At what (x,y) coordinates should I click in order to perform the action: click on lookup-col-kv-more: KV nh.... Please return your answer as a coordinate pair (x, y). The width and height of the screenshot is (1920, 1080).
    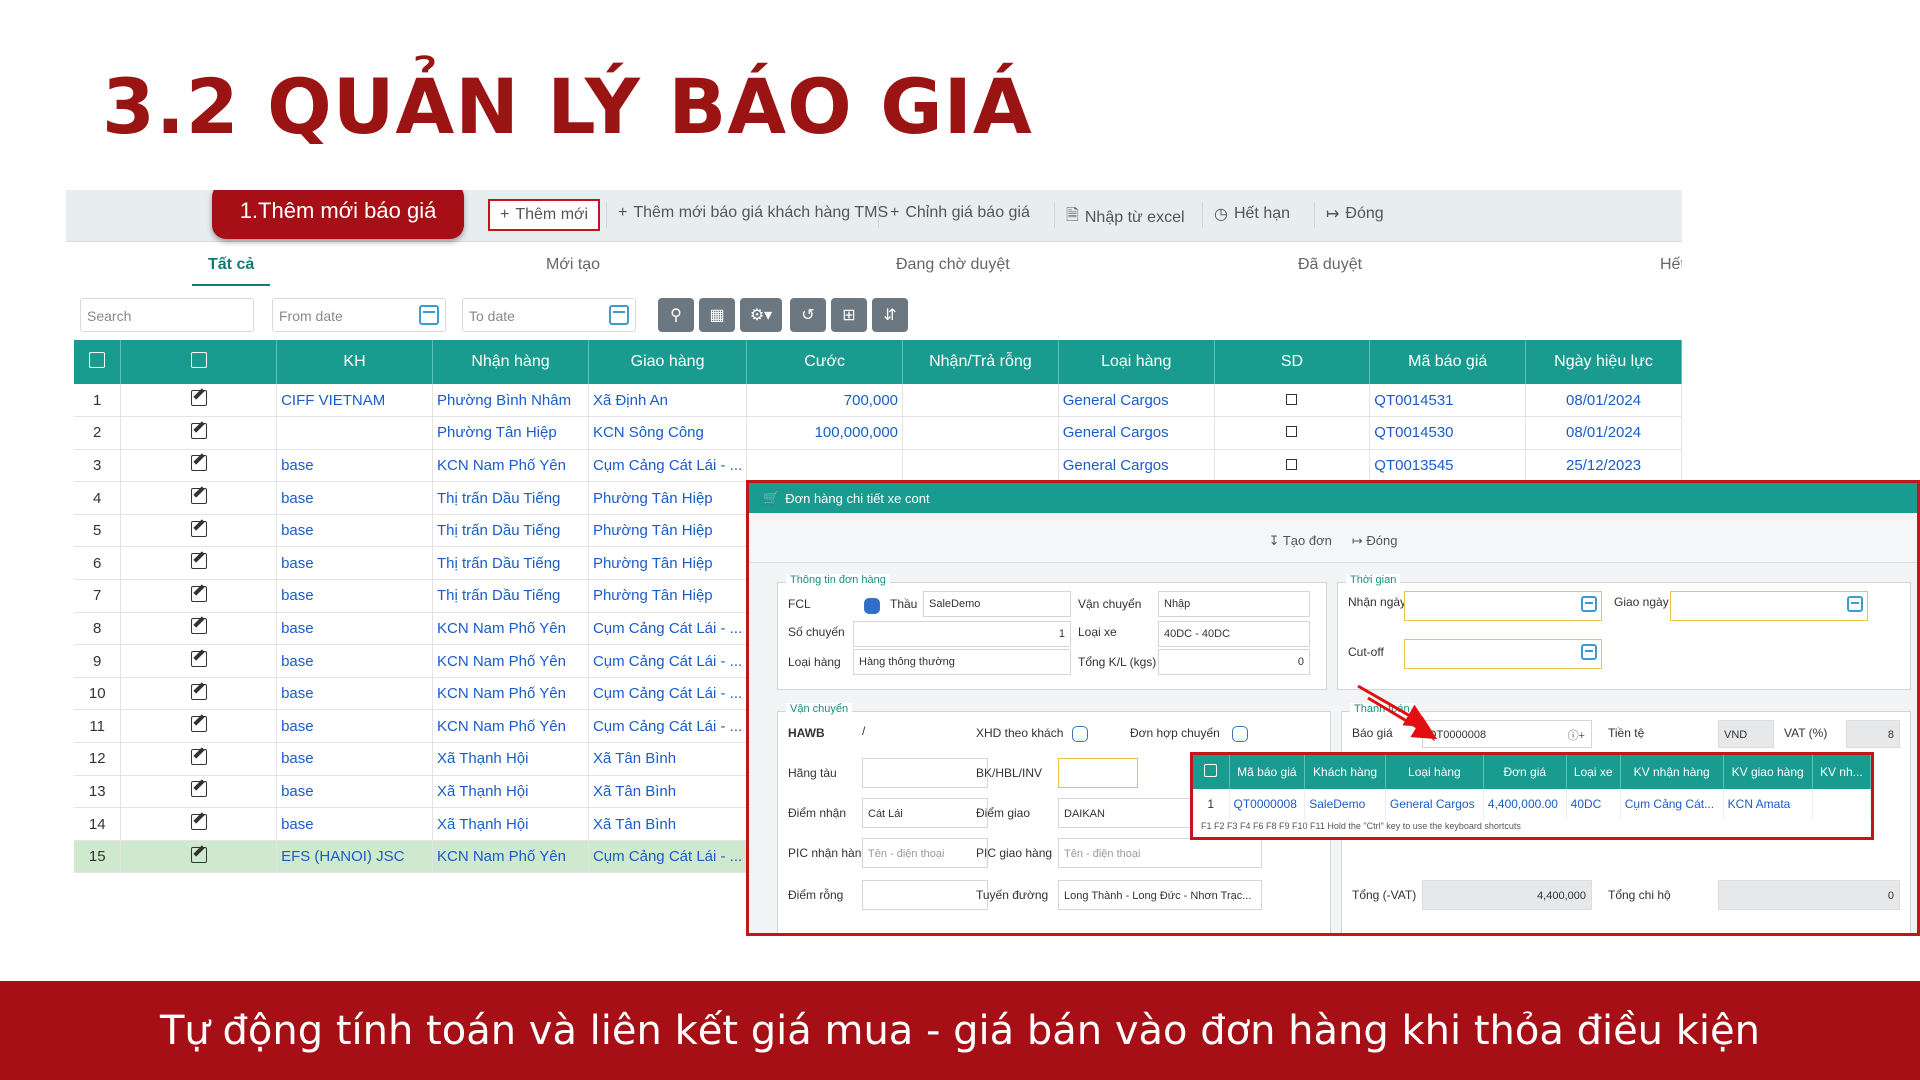
    Looking at the image, I should click on (1842, 772).